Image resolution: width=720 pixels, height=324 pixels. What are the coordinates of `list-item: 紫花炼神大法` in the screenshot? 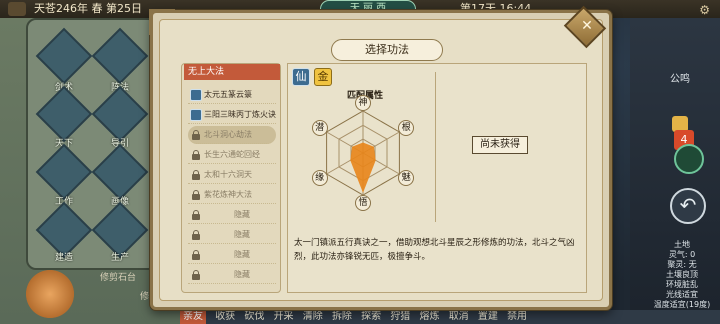 It's located at (232, 195).